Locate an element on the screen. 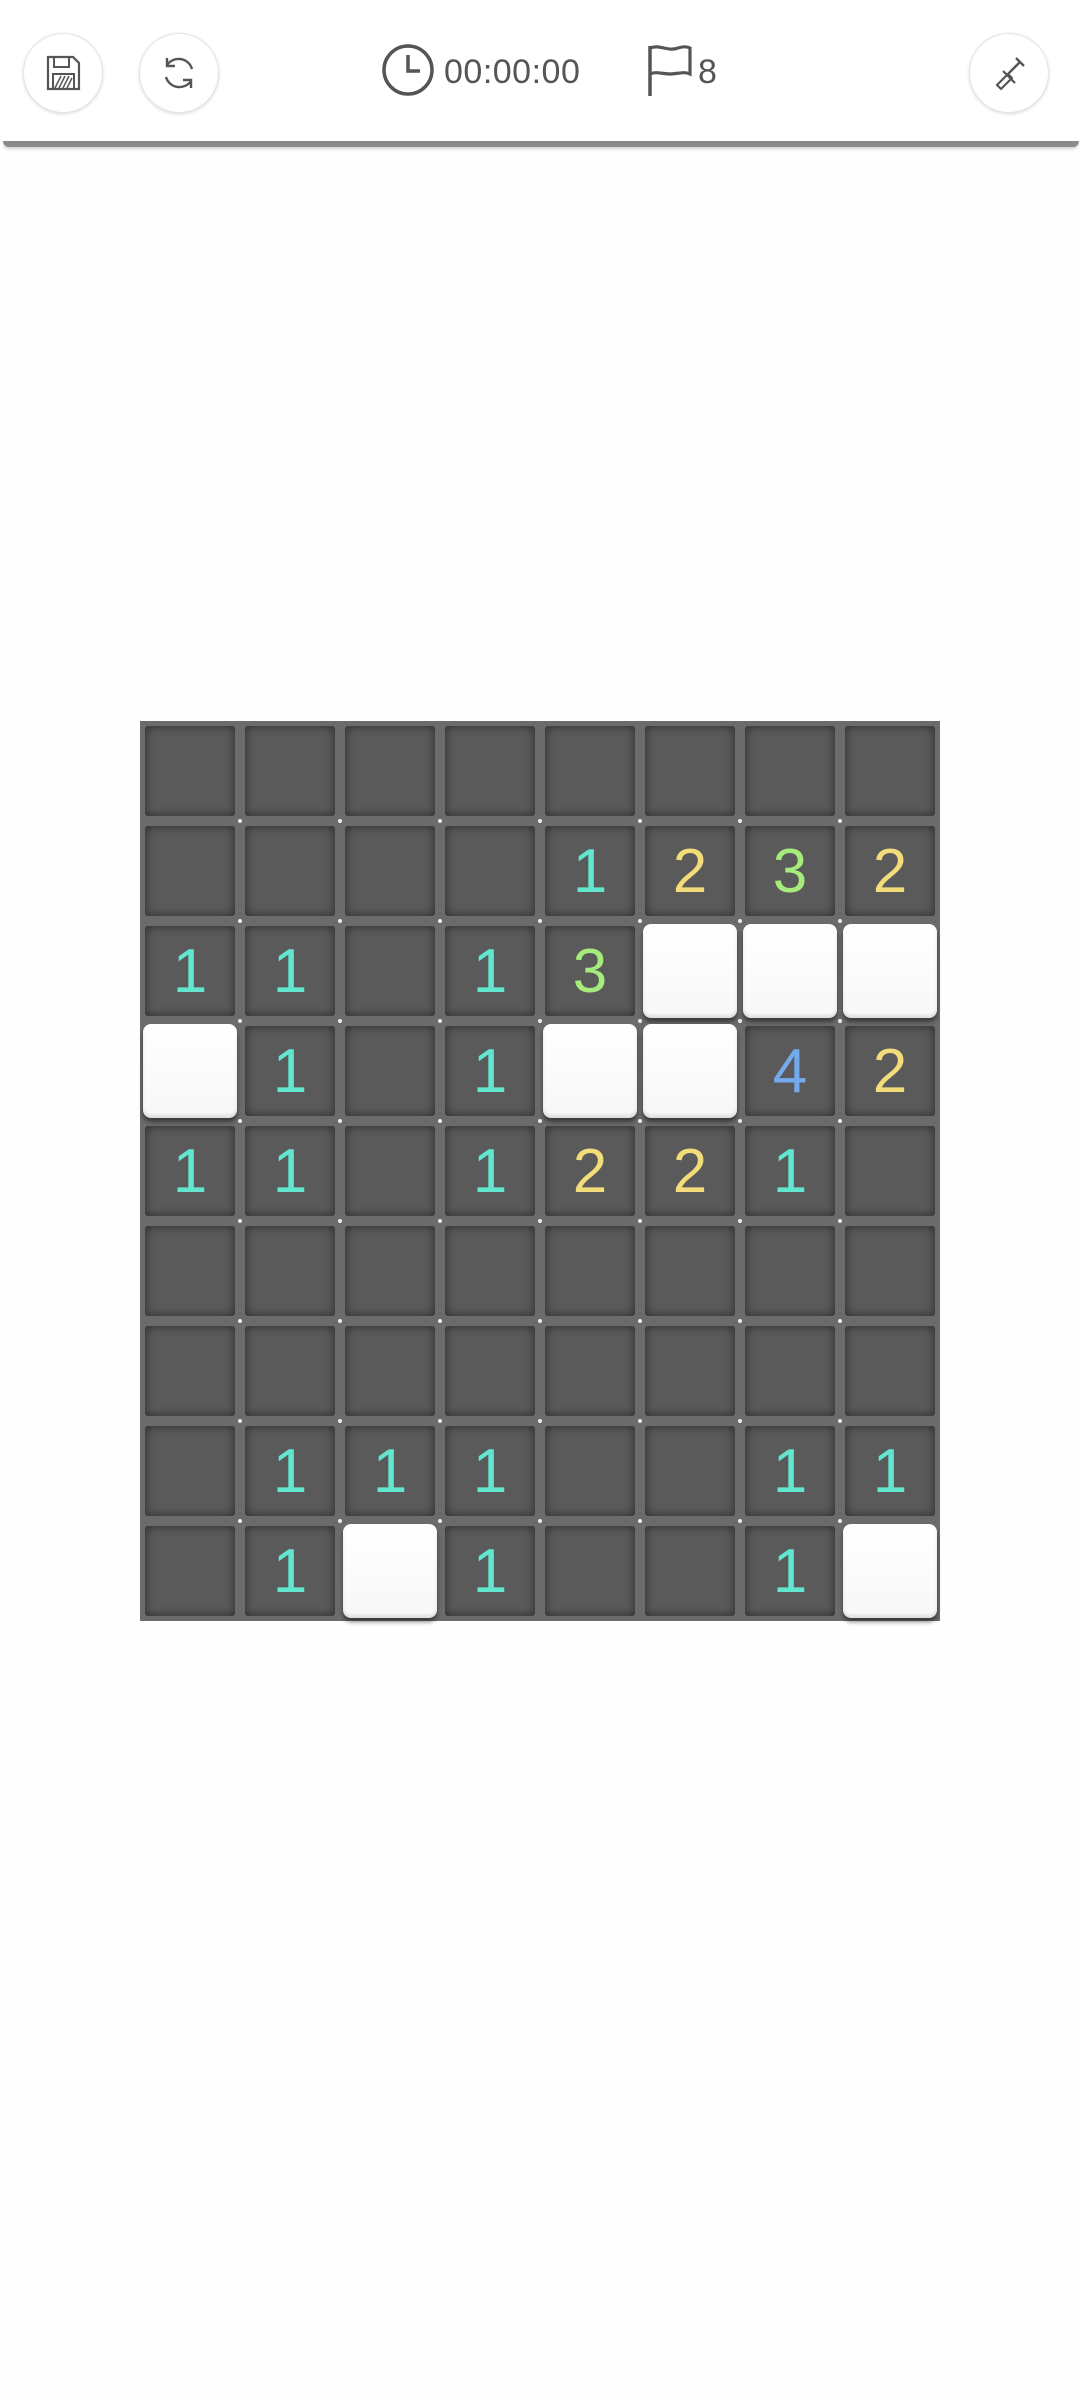  cell-number: 2 is located at coordinates (890, 1071).